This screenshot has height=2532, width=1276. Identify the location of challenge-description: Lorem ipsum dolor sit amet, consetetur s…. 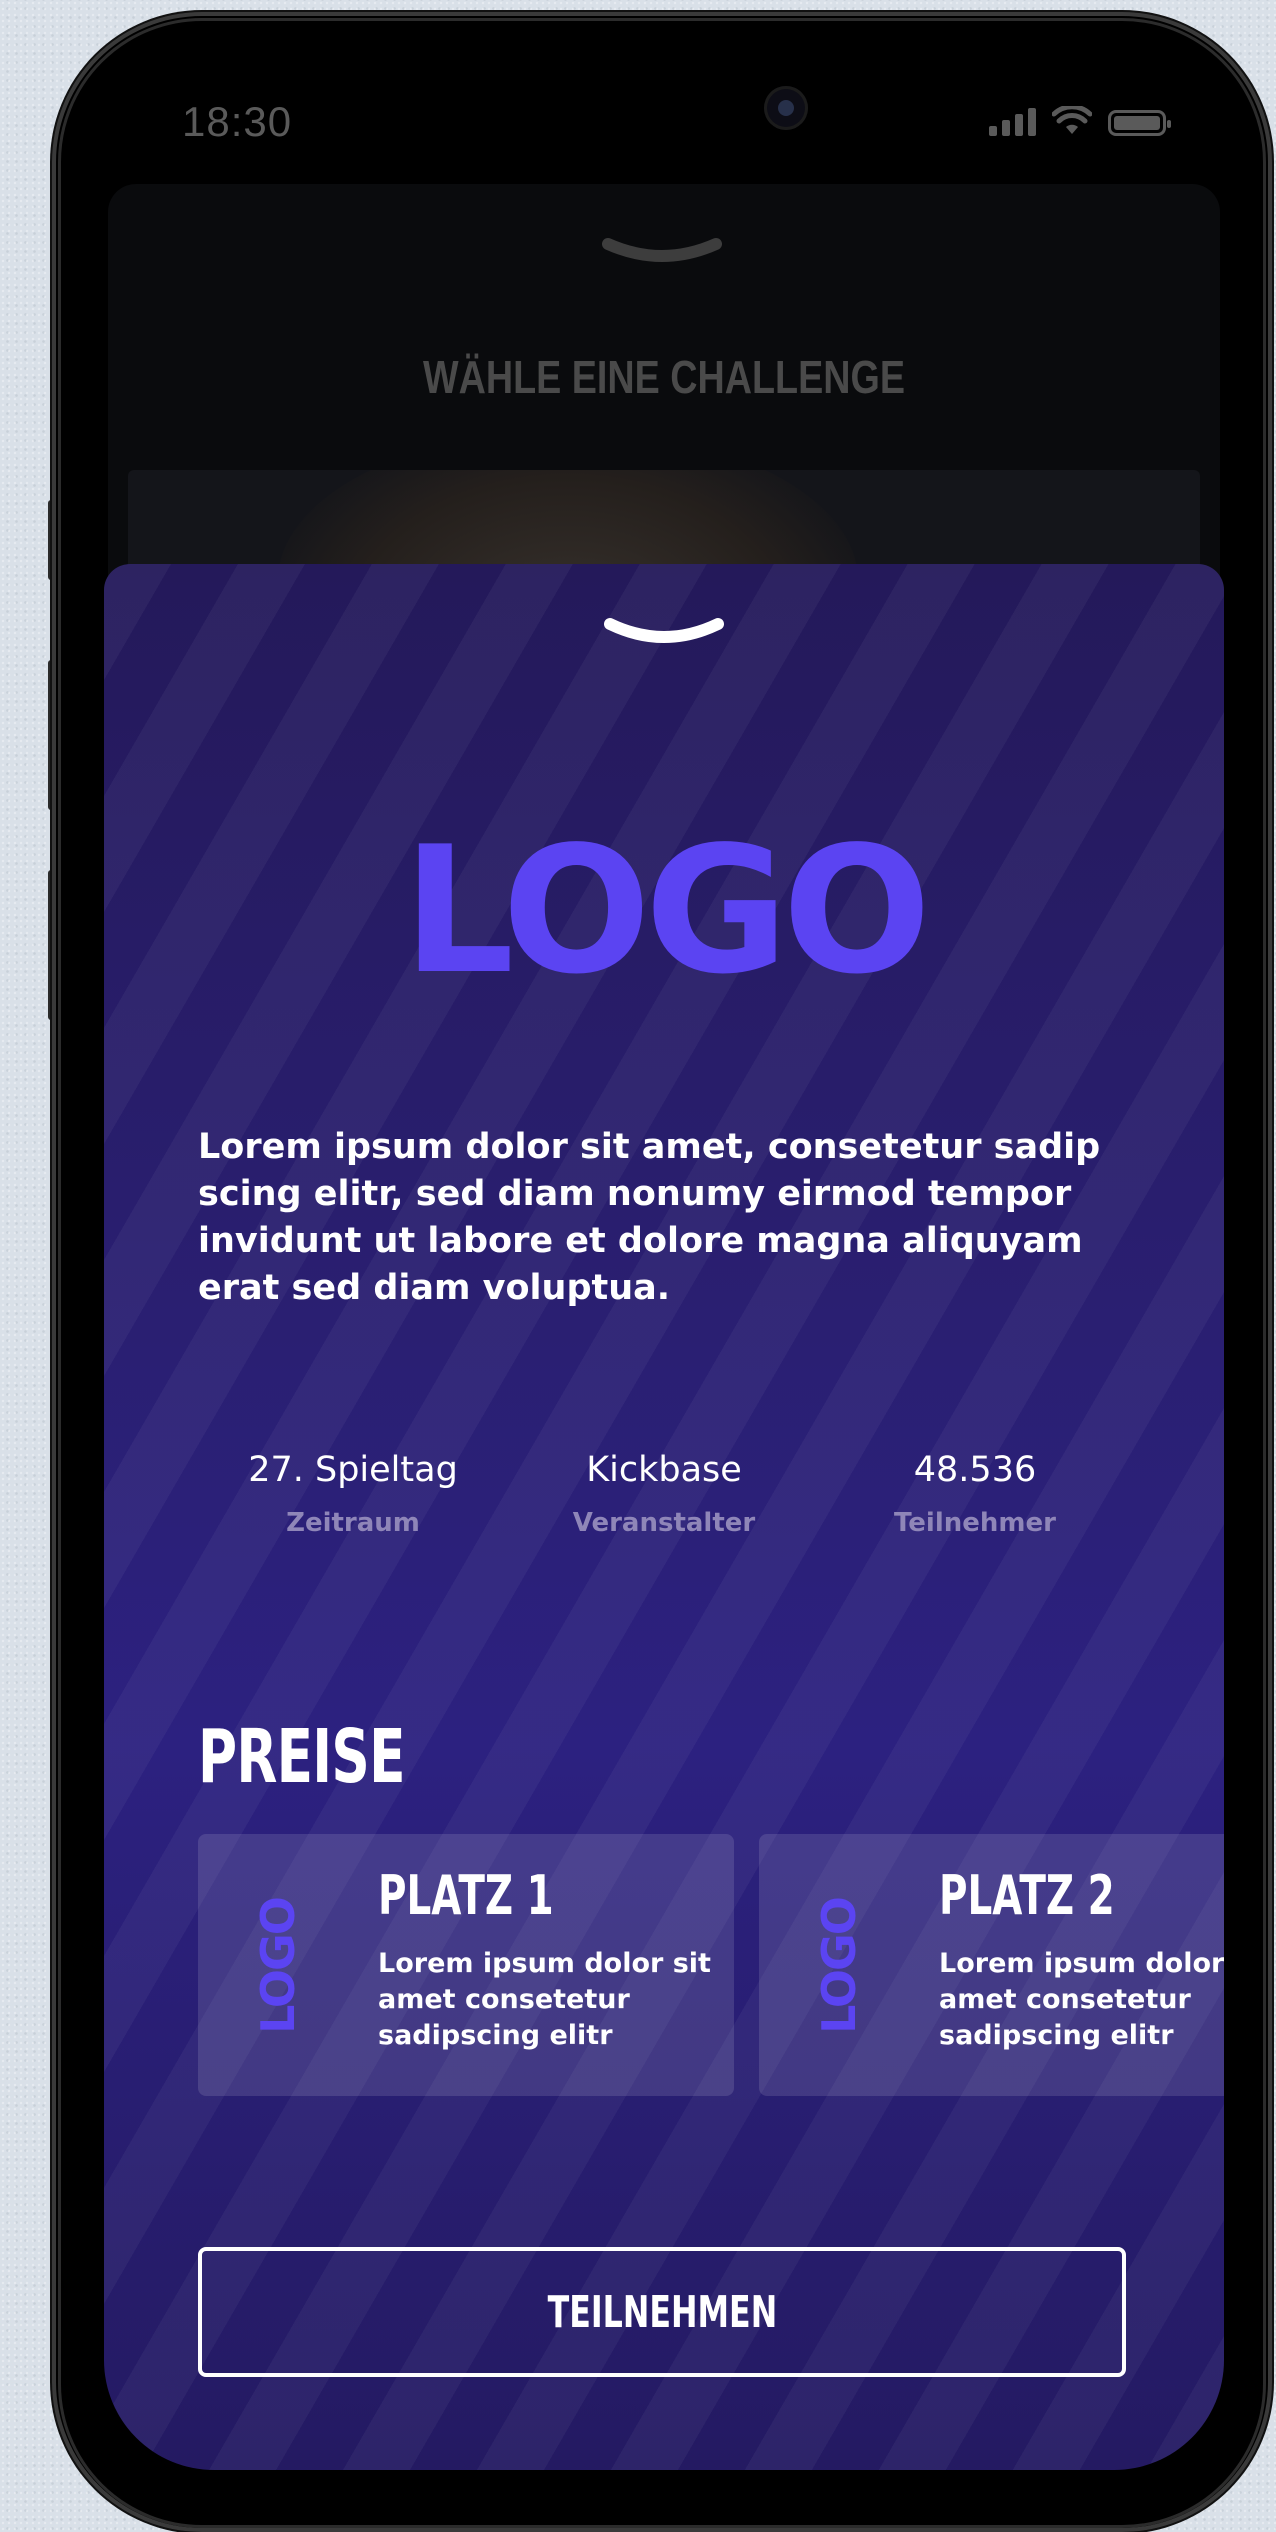
(649, 1217).